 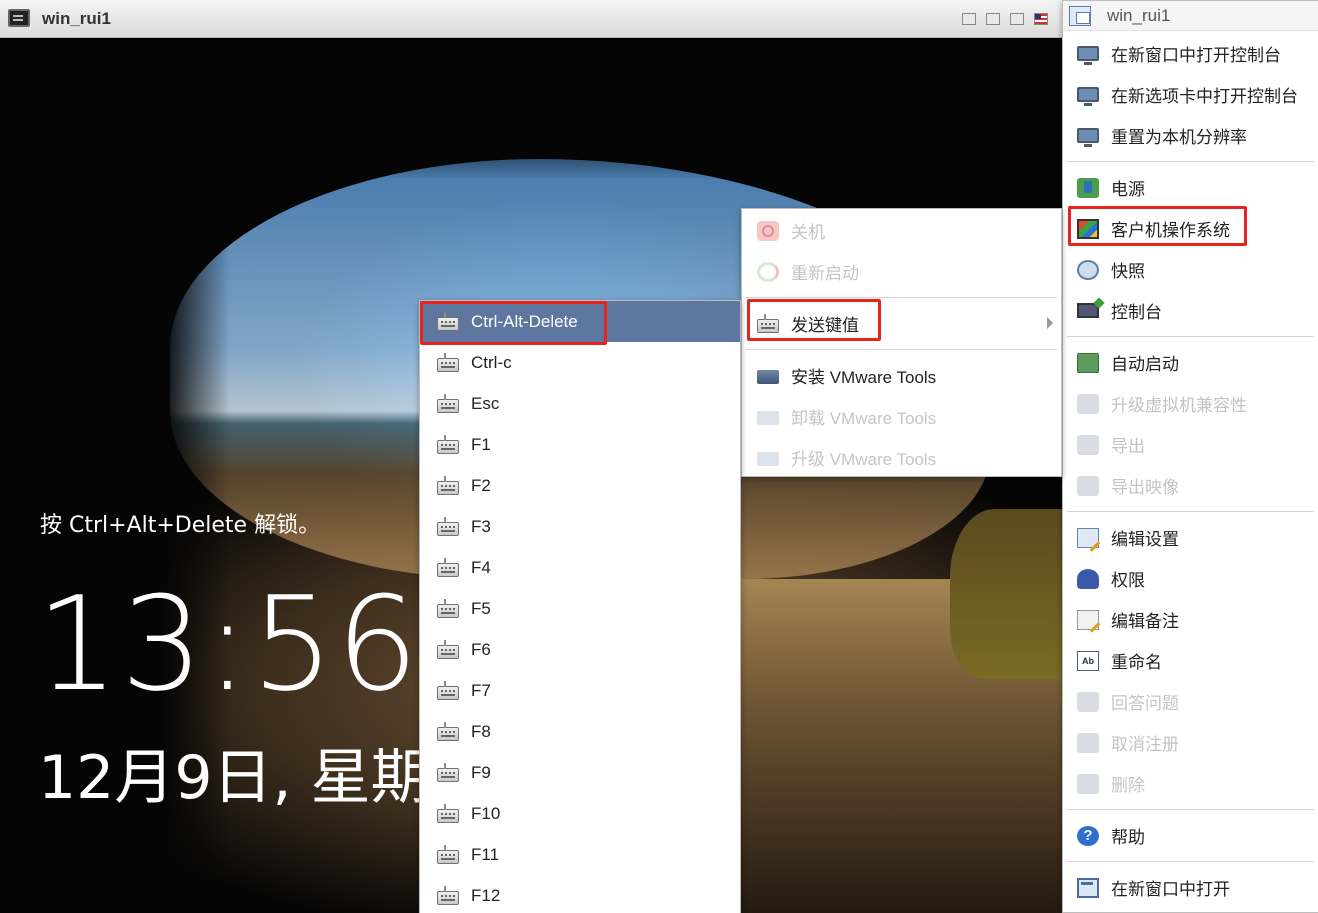 What do you see at coordinates (228, 644) in the screenshot?
I see `lock-time: 13:56` at bounding box center [228, 644].